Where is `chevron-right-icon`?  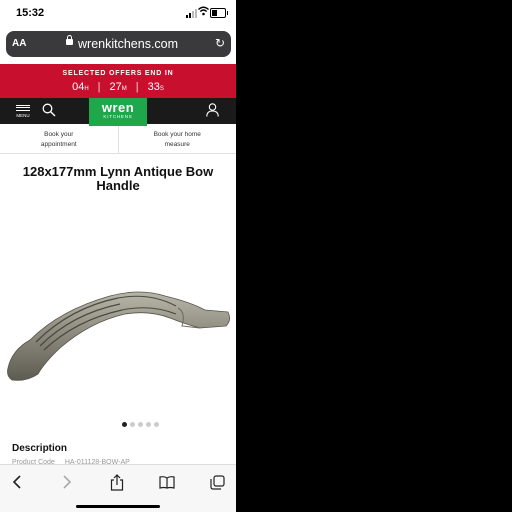
chevron-right-icon is located at coordinates (67, 482).